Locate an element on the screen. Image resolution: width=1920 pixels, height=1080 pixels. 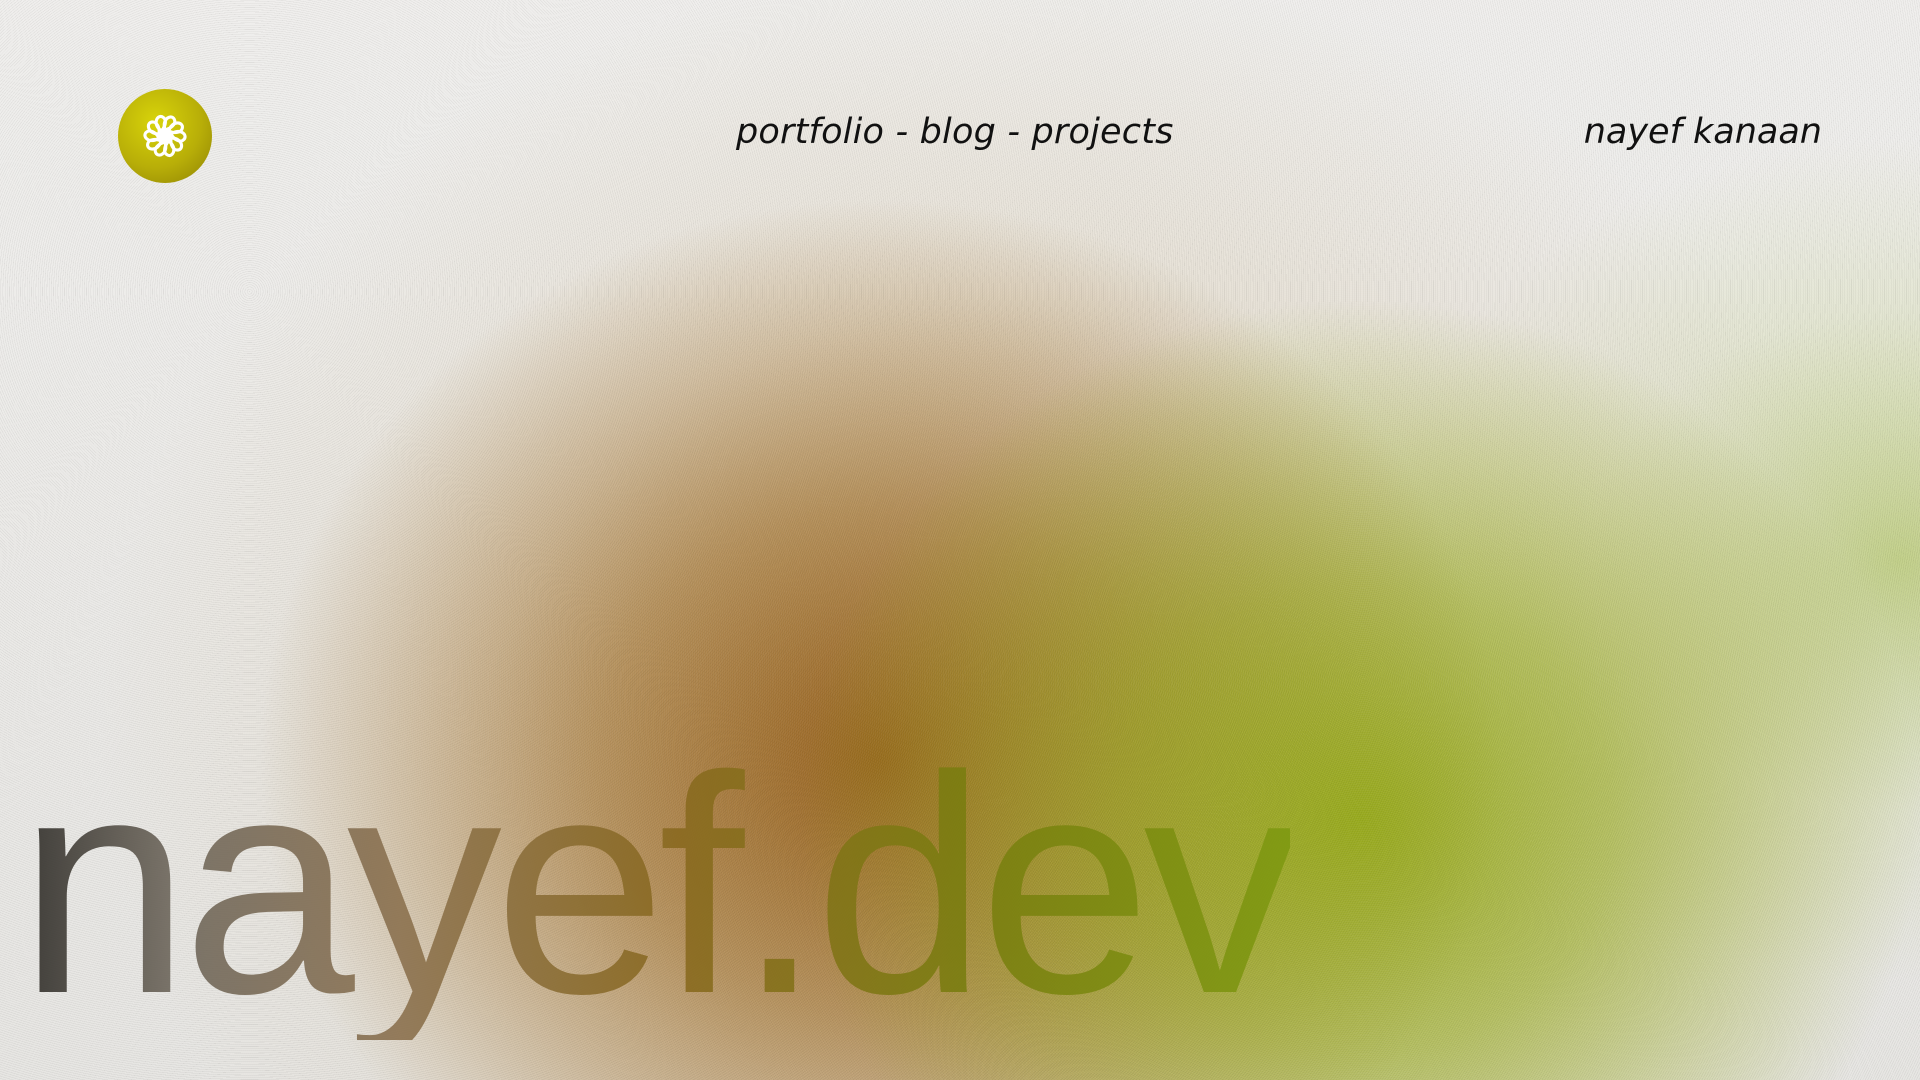
nav-link-projects: projects is located at coordinates (1102, 132).